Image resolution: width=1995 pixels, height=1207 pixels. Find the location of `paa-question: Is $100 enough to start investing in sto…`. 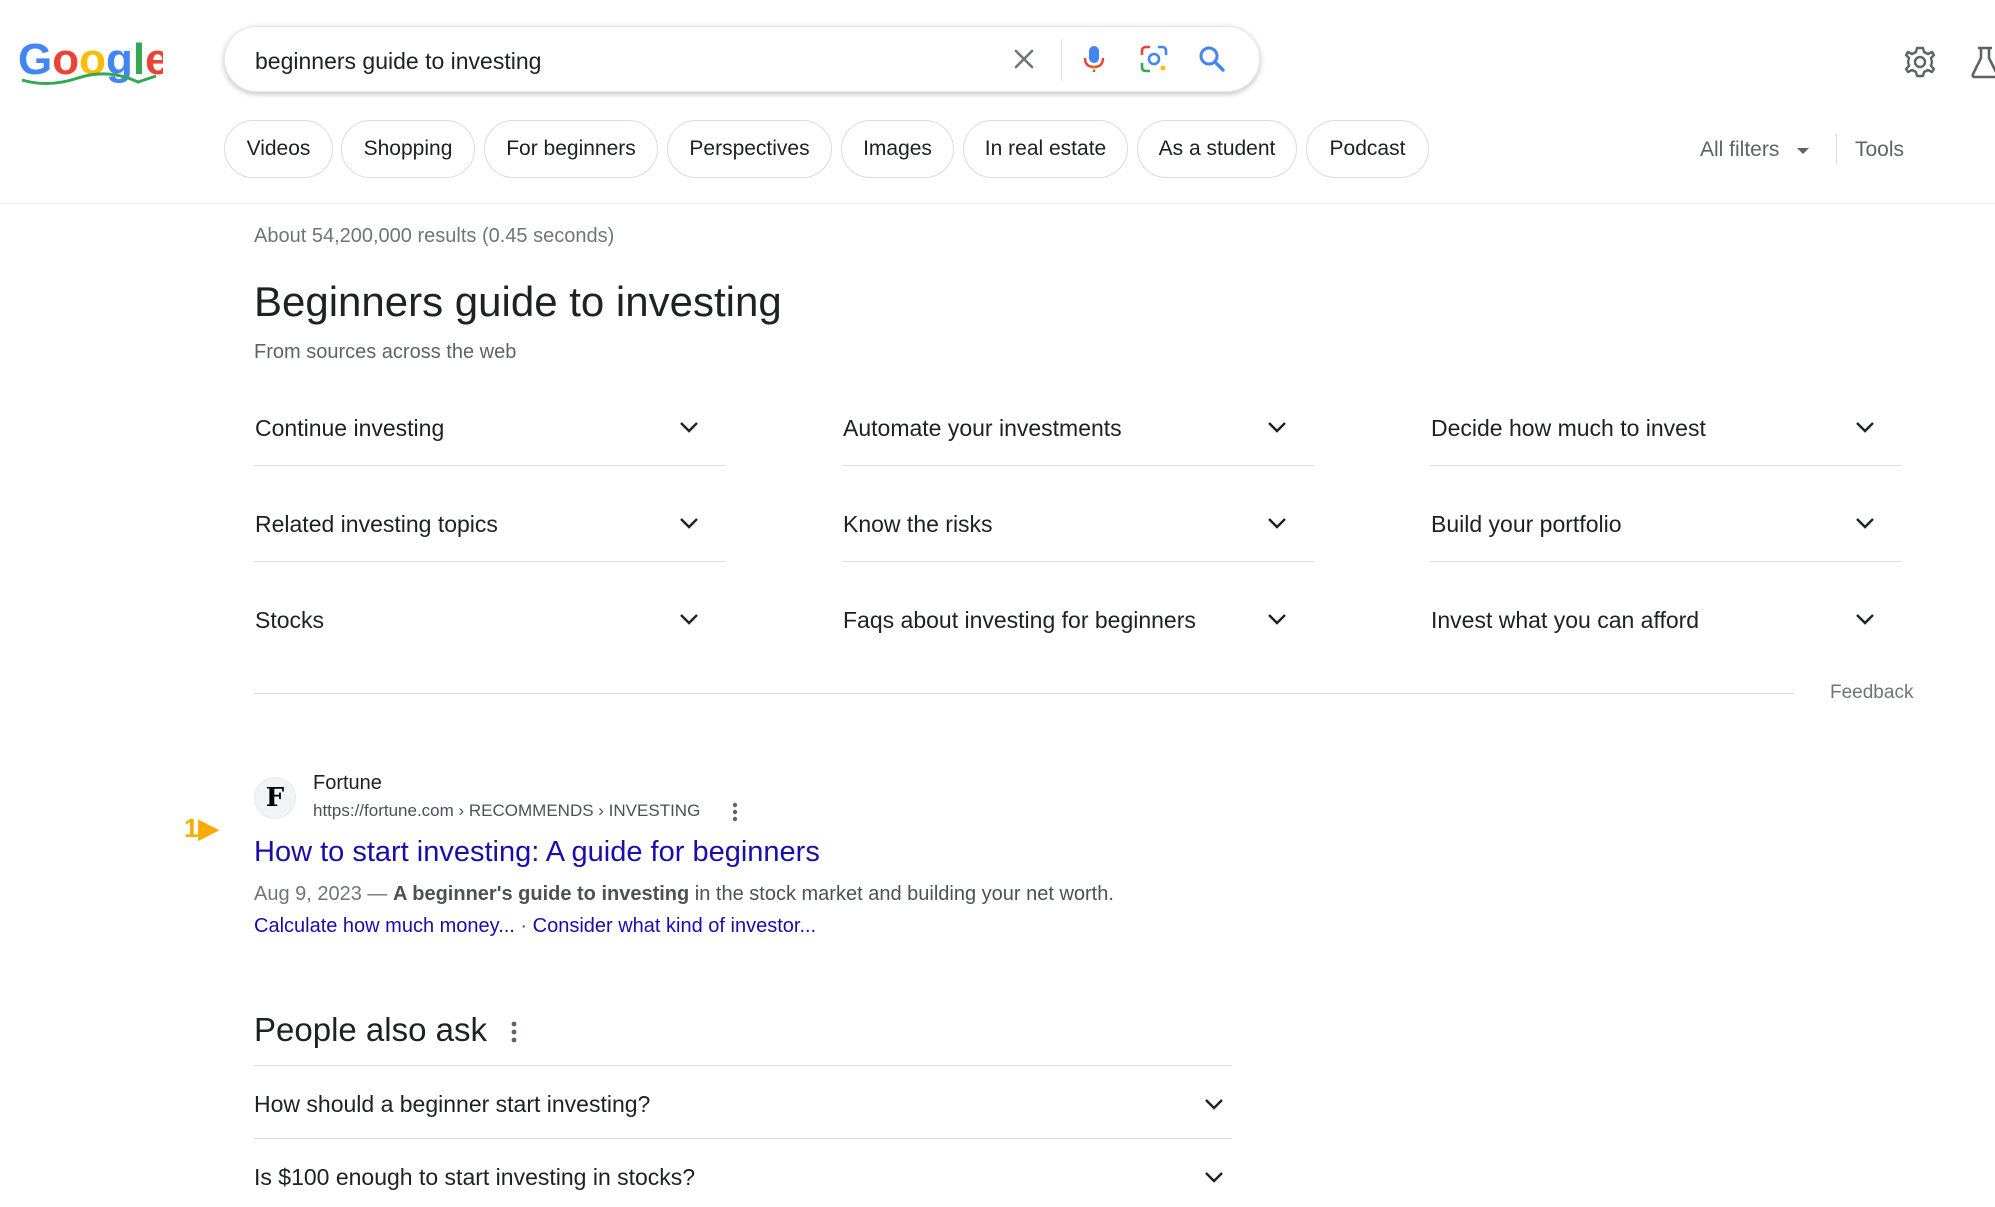

paa-question: Is $100 enough to start investing in sto… is located at coordinates (474, 1177).